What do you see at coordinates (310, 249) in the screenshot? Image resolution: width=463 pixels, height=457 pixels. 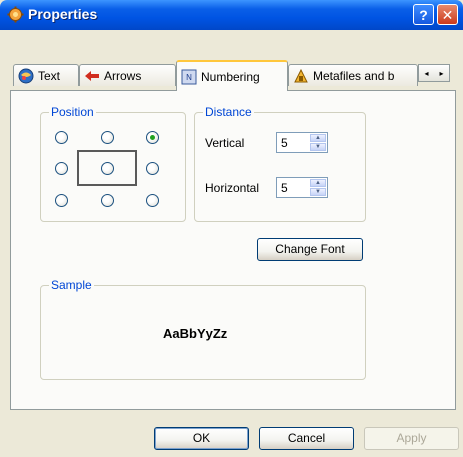 I see `change-font-button: Change Font` at bounding box center [310, 249].